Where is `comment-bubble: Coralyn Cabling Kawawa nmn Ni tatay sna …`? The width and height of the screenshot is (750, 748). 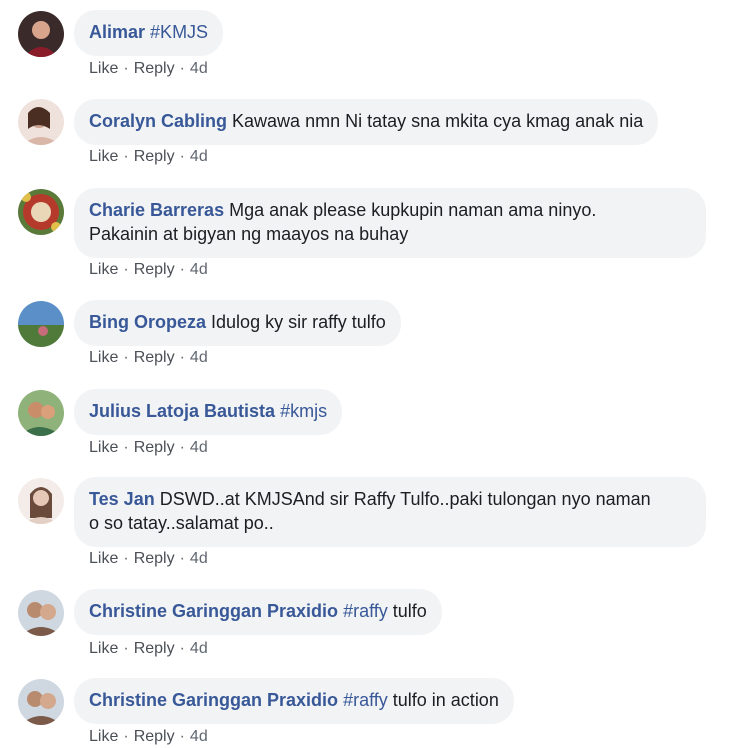 comment-bubble: Coralyn Cabling Kawawa nmn Ni tatay sna … is located at coordinates (366, 122).